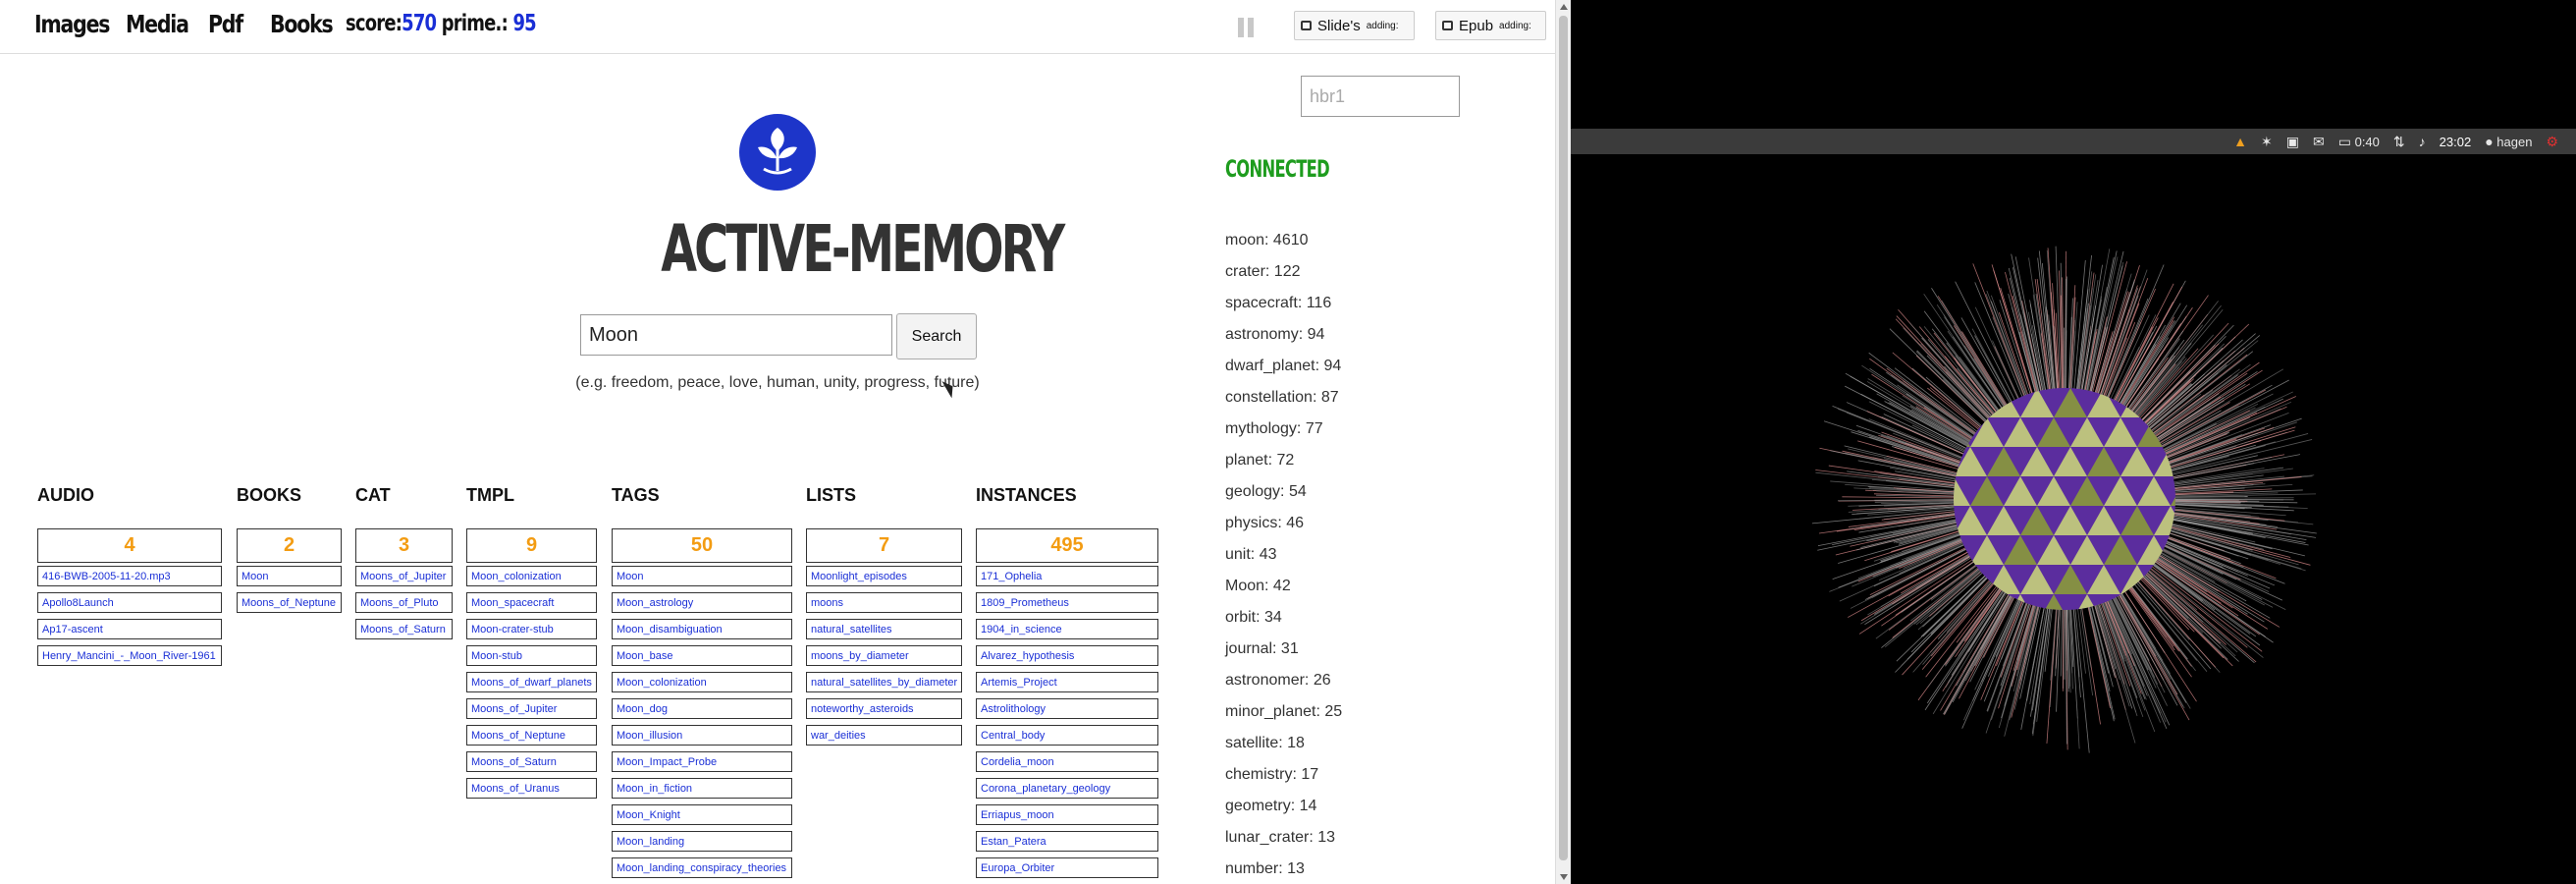  Describe the element at coordinates (302, 24) in the screenshot. I see `nav-books: Books` at that location.